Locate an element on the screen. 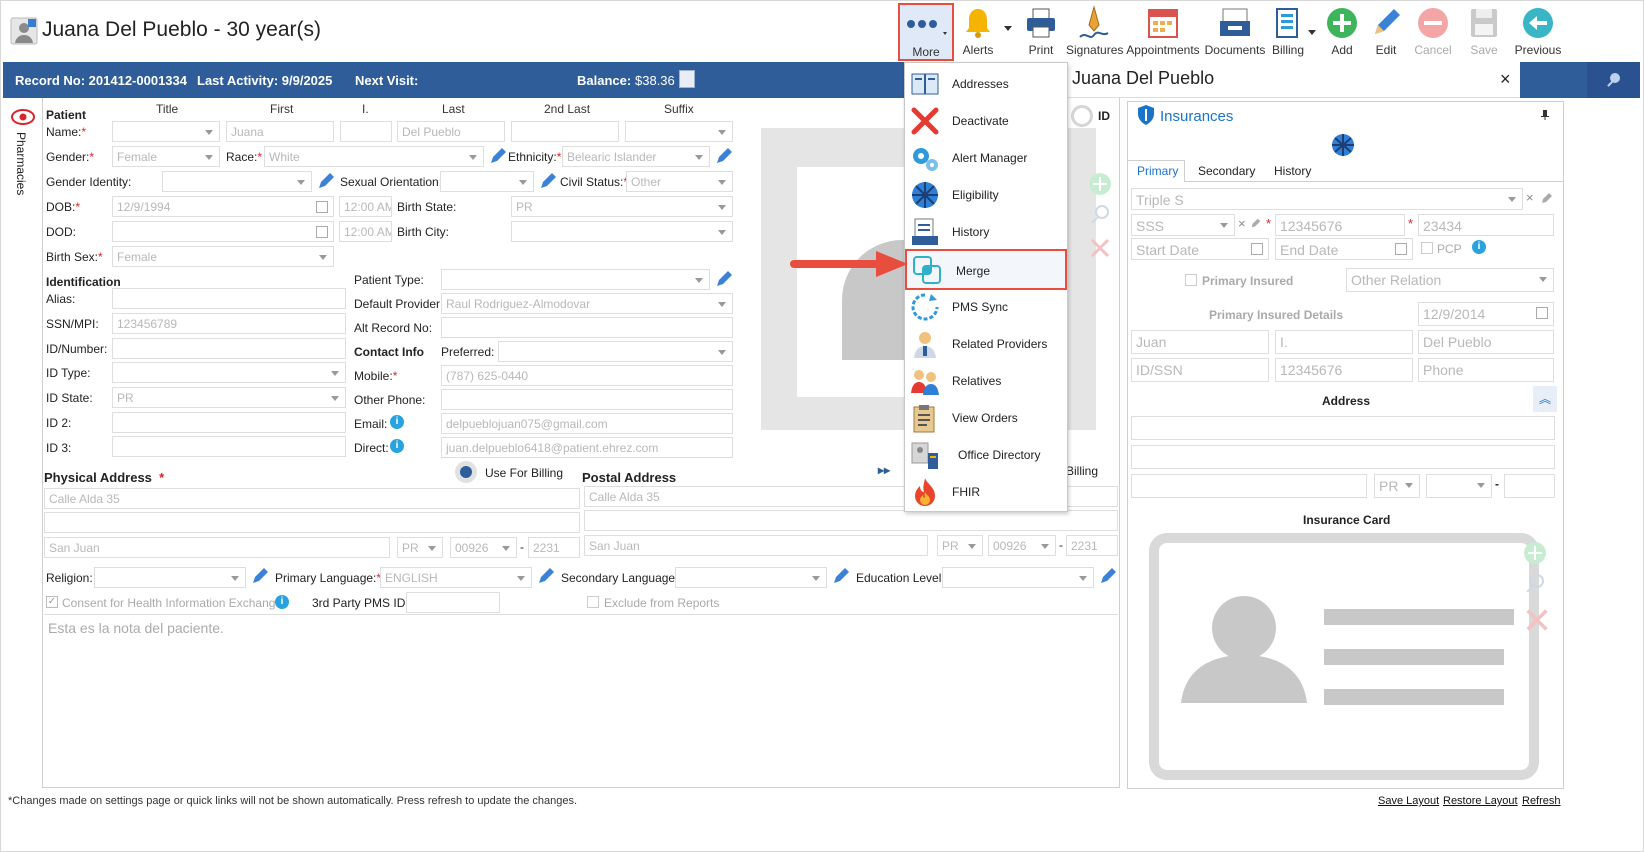  insured-initial-input: I. is located at coordinates (1344, 342).